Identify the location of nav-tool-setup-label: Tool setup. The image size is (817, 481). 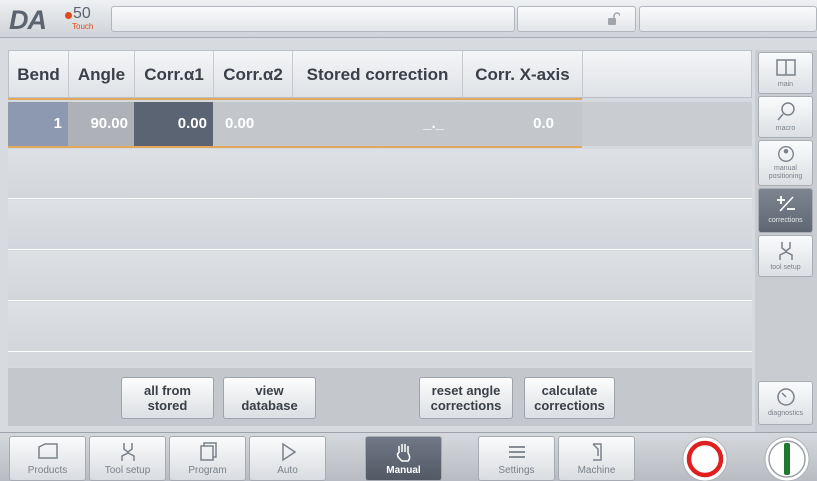
(127, 470).